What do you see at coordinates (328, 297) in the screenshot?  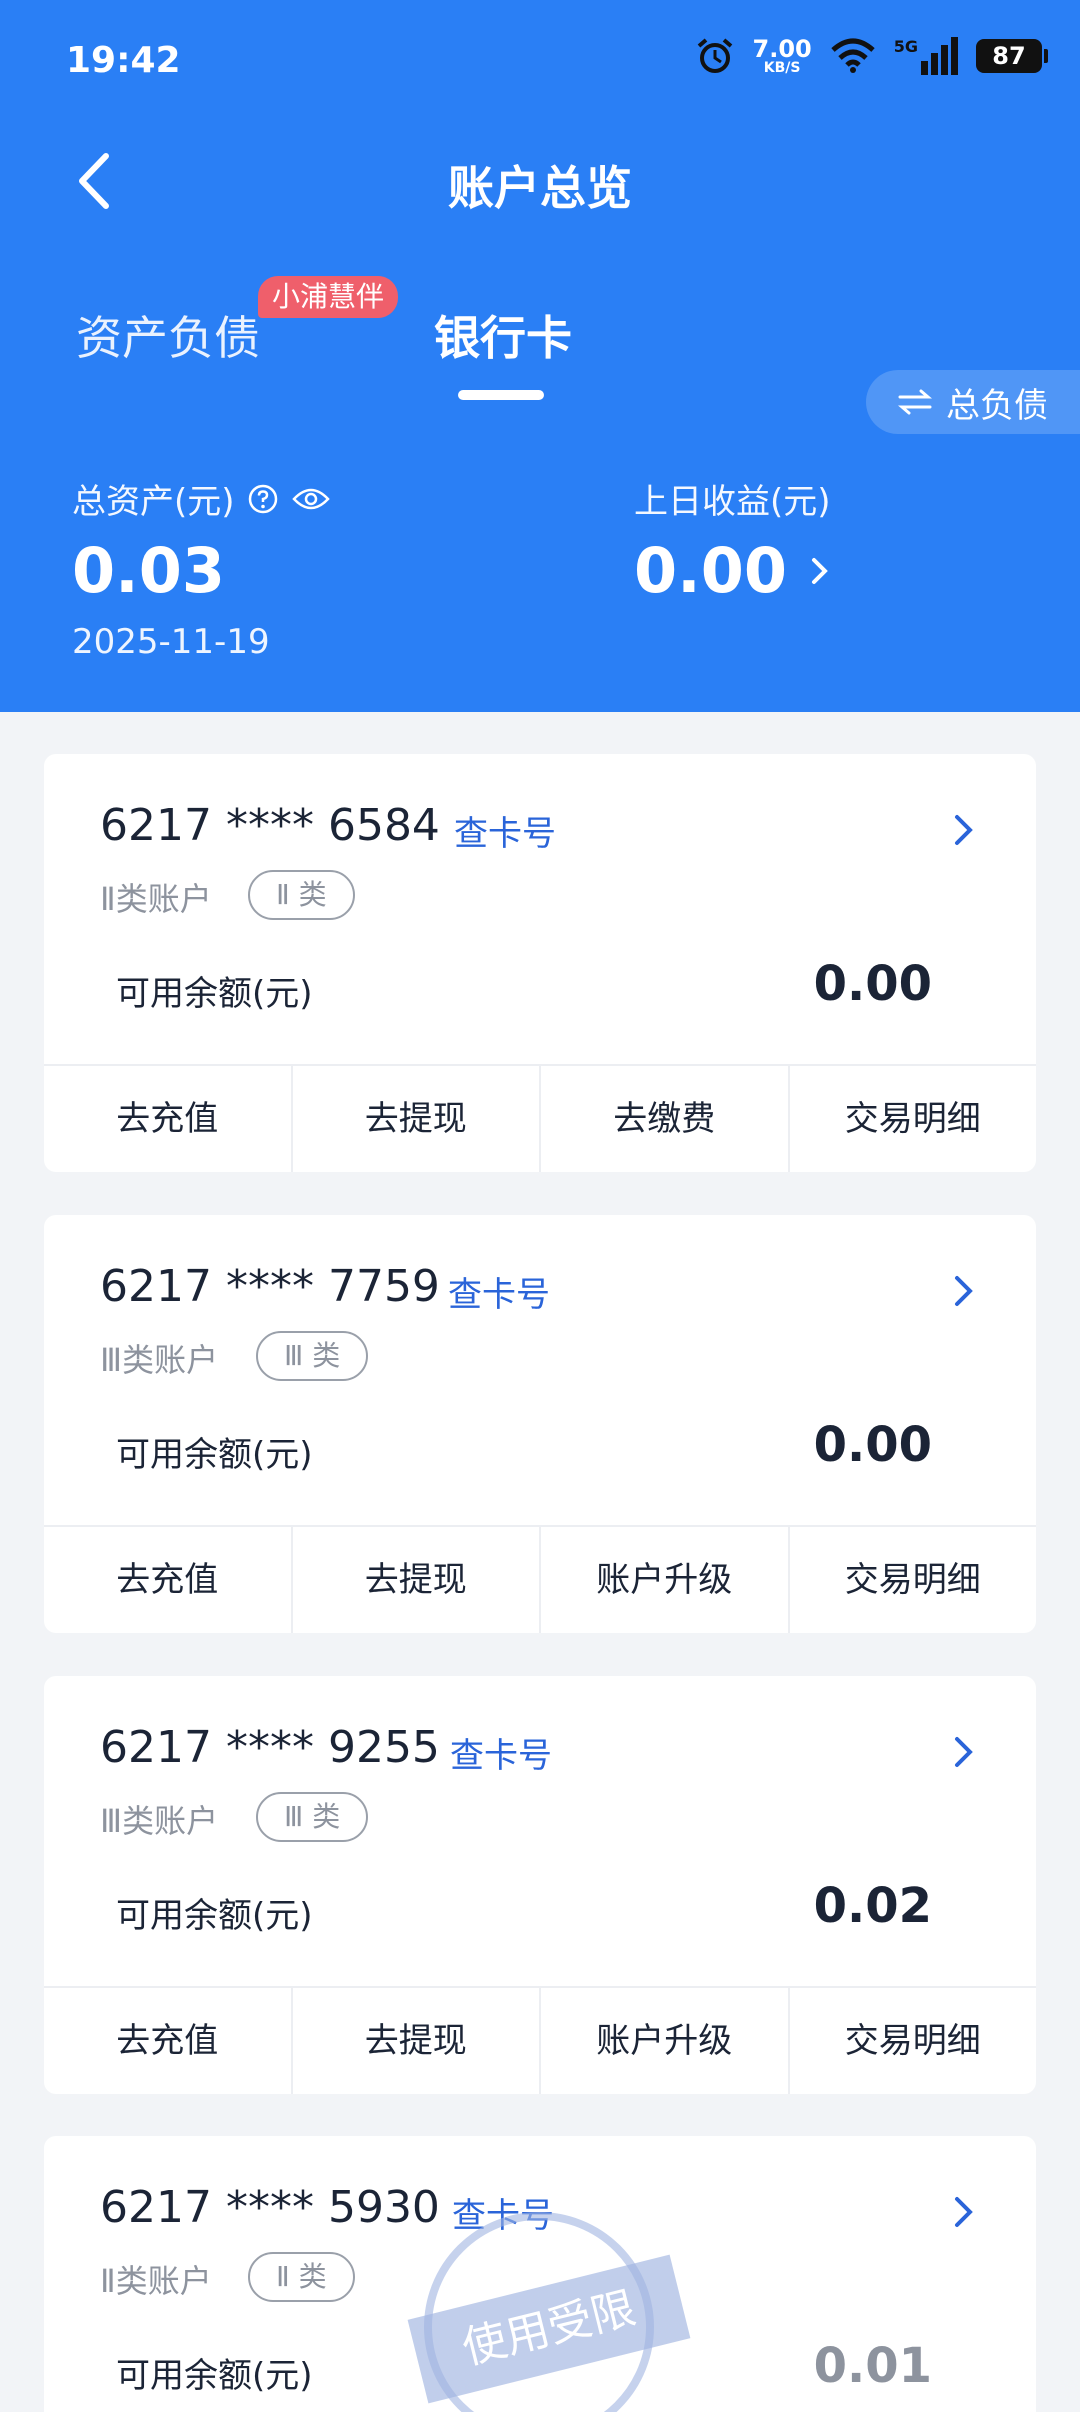 I see `tab-badge: 小浦慧伴` at bounding box center [328, 297].